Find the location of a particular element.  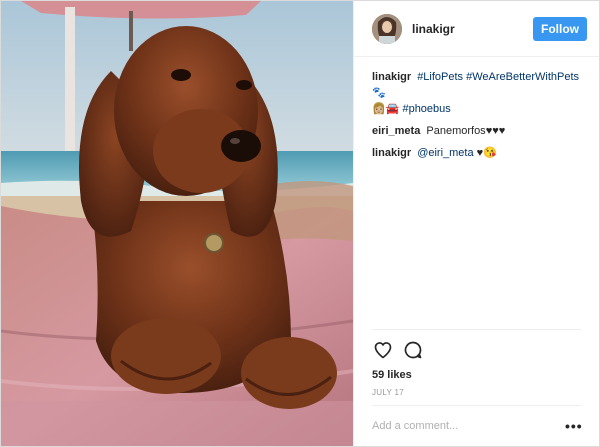

heart-icon is located at coordinates (383, 350).